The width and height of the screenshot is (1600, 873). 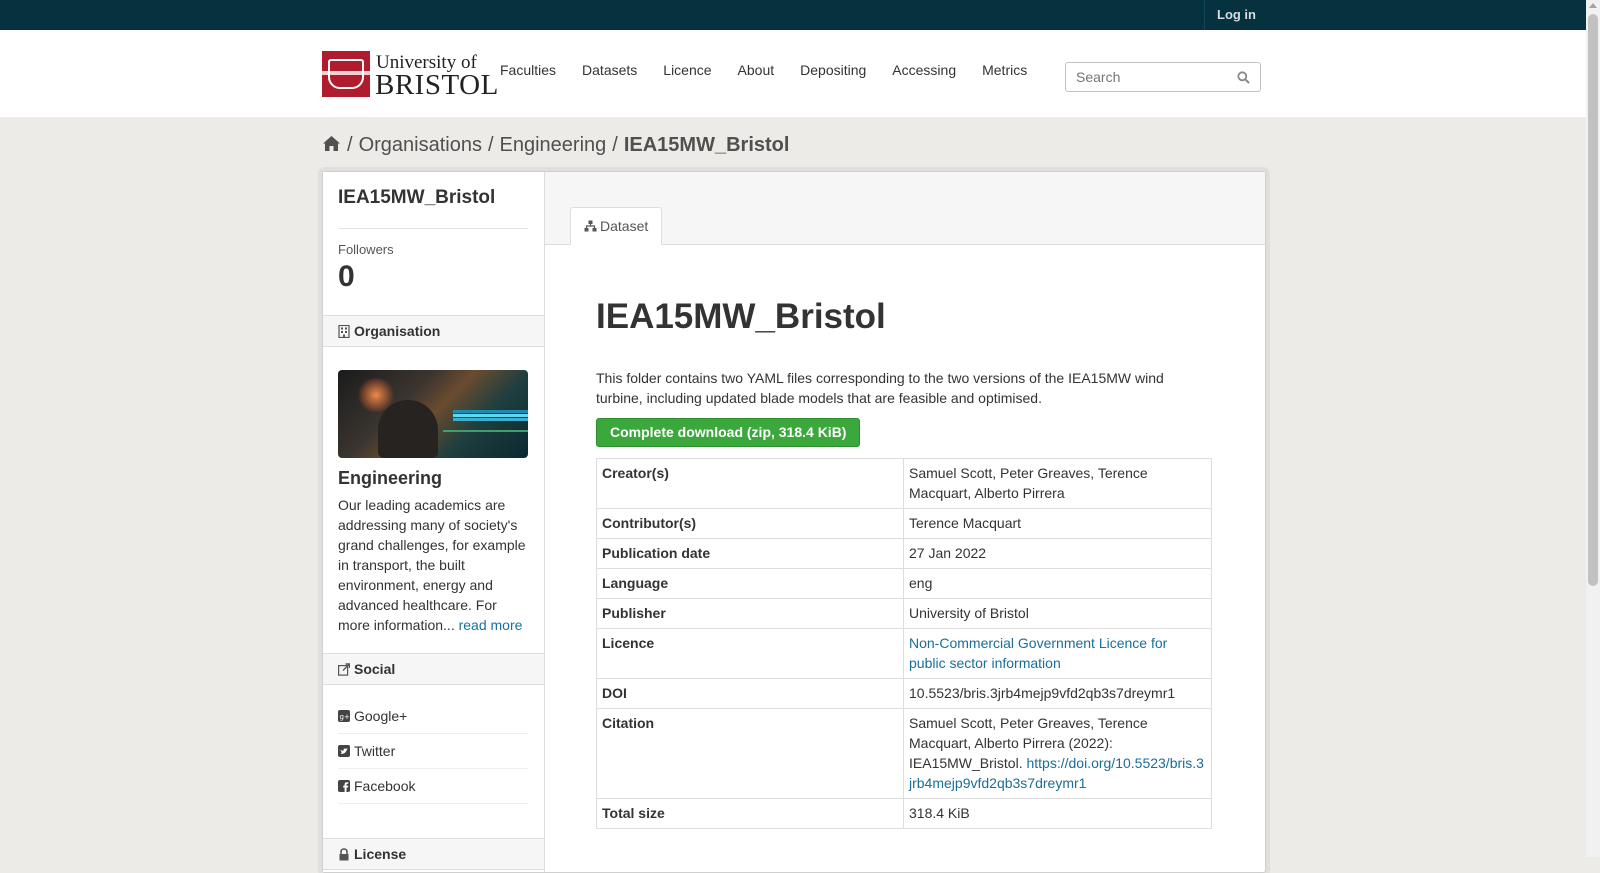 I want to click on nav-metrics: Metrics, so click(x=1004, y=70).